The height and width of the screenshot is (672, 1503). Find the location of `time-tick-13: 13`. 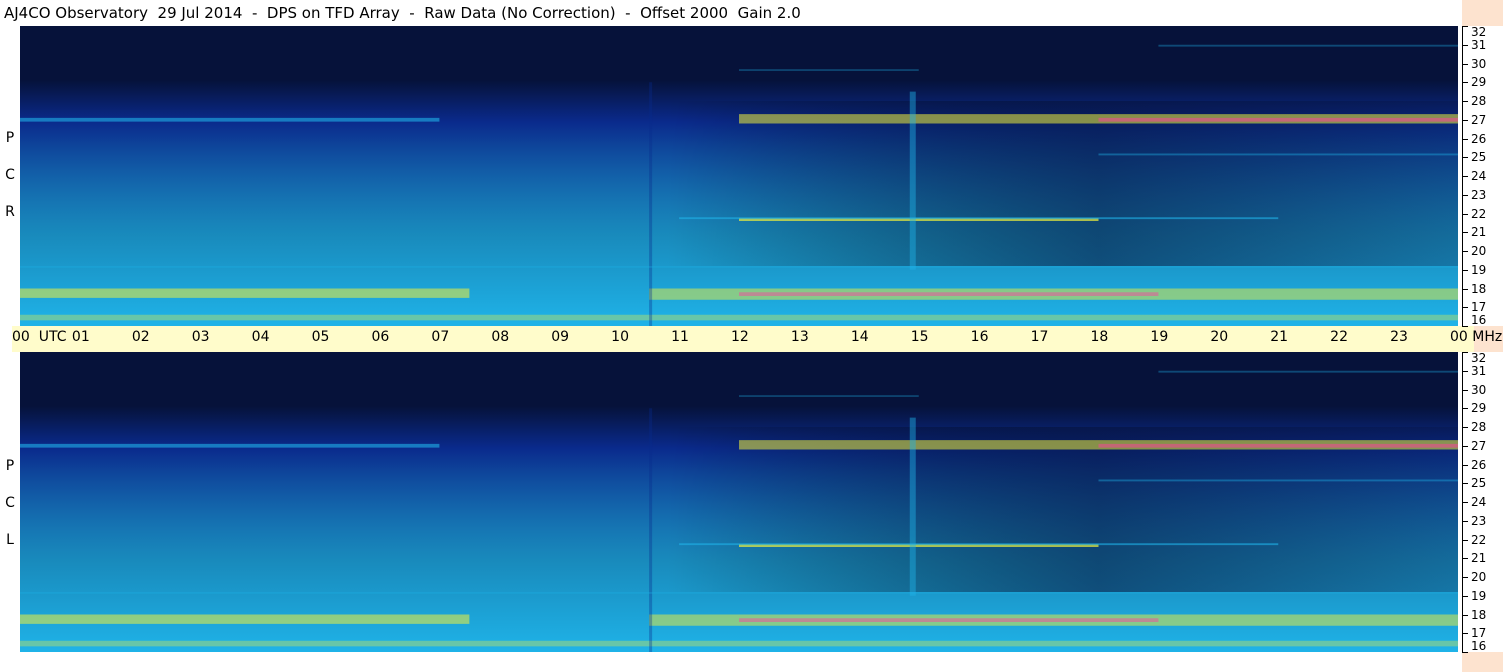

time-tick-13: 13 is located at coordinates (799, 337).